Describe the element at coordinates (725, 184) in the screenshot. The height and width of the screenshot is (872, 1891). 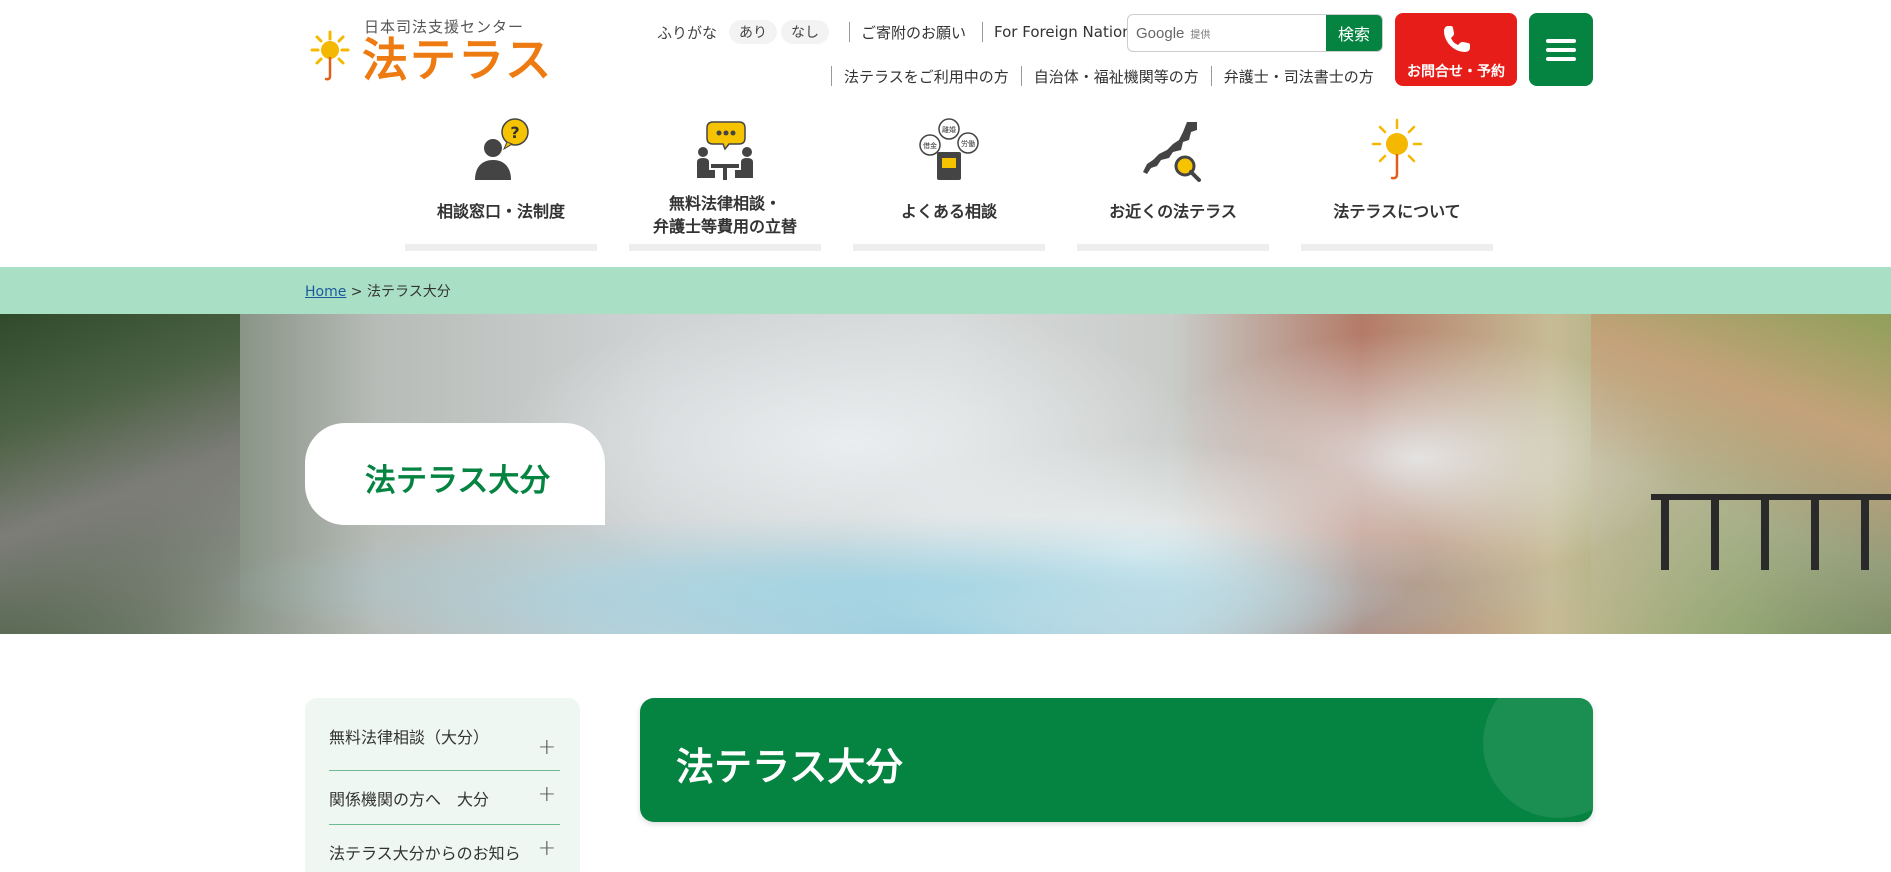
I see `gnav-item-free-legal-consultation: 無料法律相談・ 弁護士等費用の立替` at that location.